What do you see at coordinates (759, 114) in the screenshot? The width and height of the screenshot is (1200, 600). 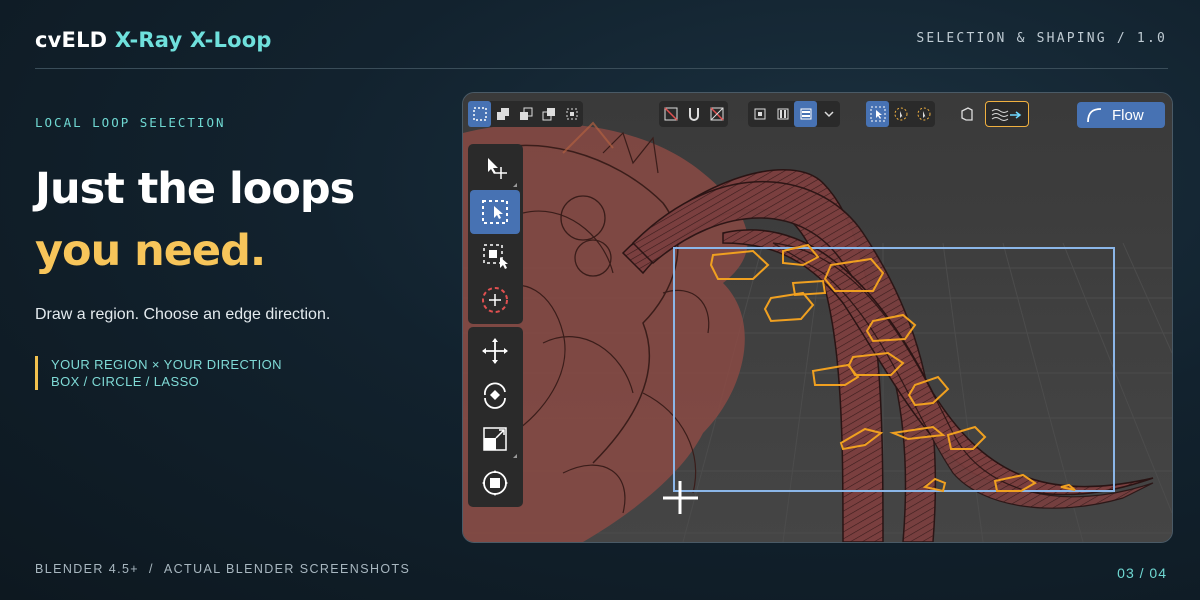 I see `loop-mode-a-icon` at bounding box center [759, 114].